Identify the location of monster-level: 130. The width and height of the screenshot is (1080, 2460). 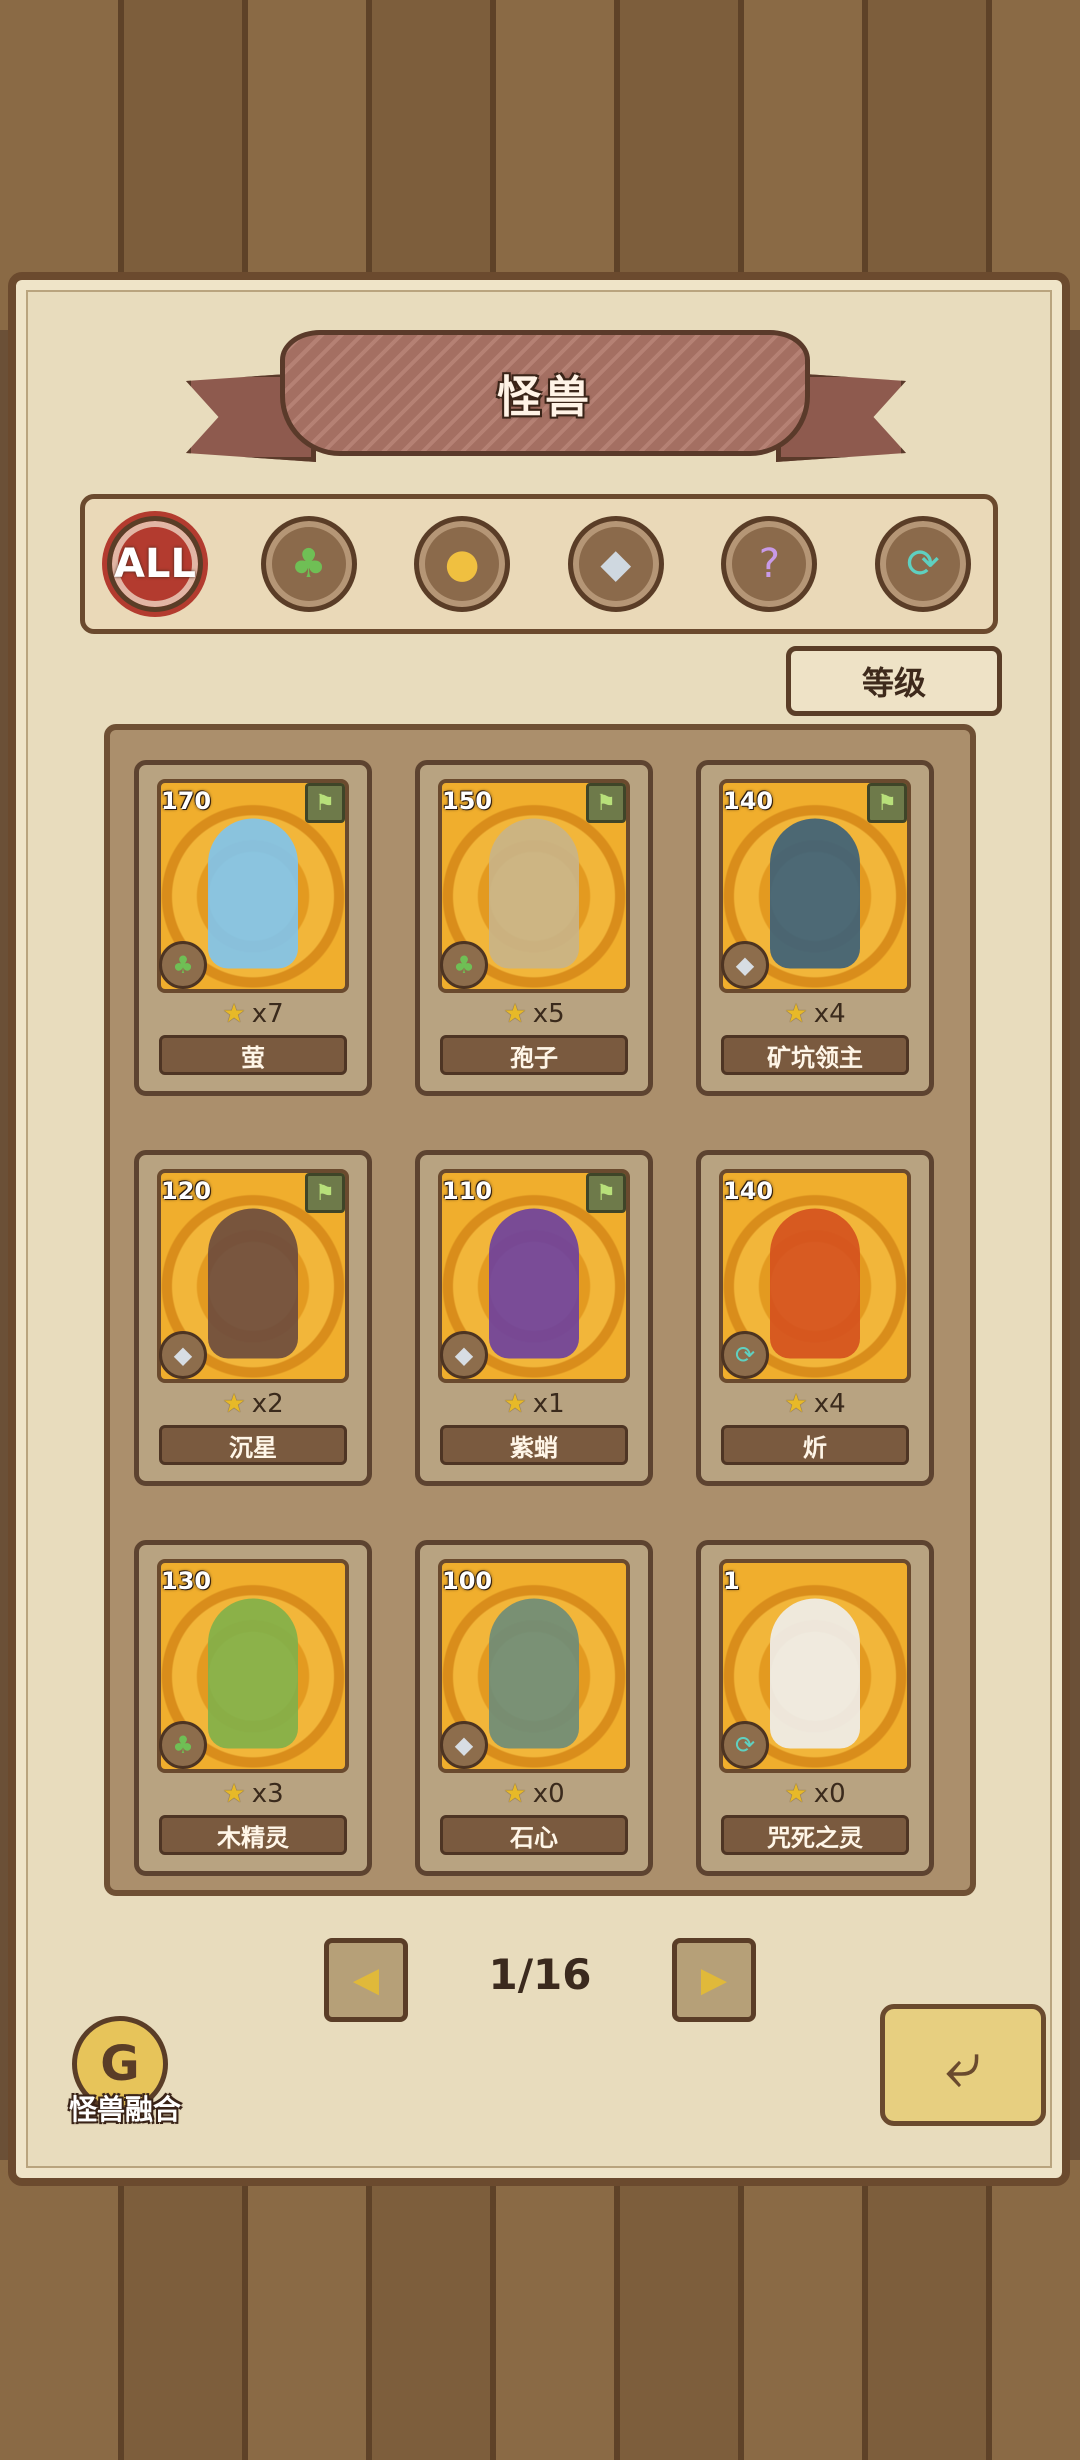
(186, 1581).